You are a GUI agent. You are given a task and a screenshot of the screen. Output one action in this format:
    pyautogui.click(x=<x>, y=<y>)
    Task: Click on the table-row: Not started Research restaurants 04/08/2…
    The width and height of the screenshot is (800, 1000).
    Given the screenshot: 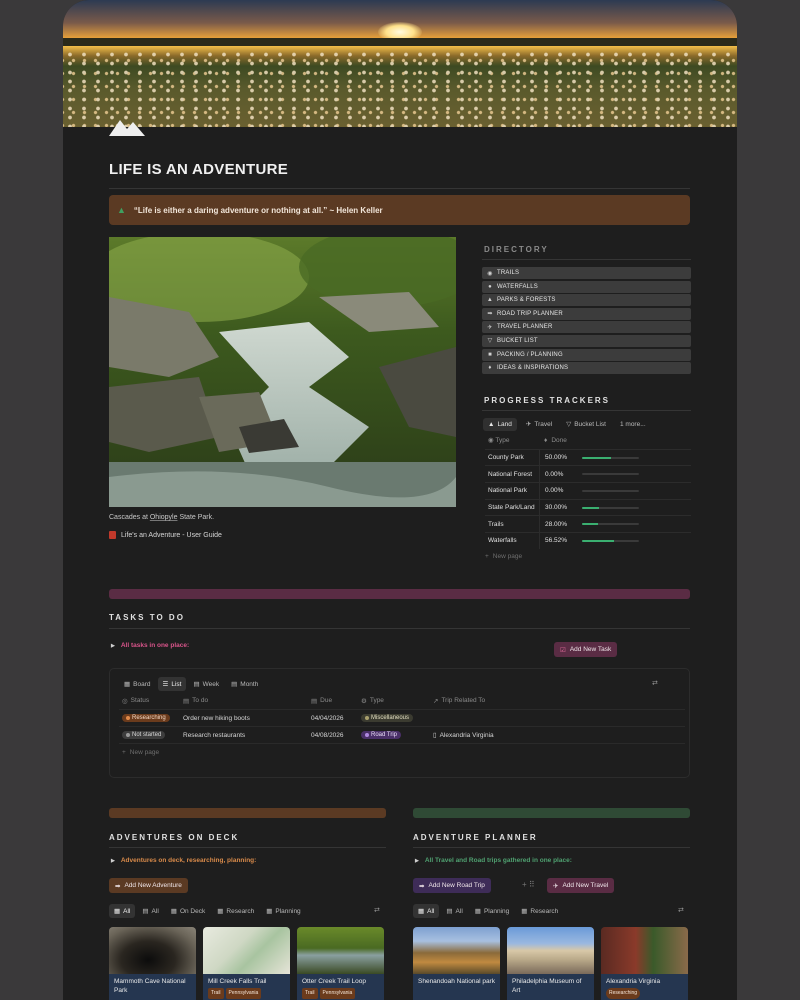 What is the action you would take?
    pyautogui.click(x=402, y=734)
    